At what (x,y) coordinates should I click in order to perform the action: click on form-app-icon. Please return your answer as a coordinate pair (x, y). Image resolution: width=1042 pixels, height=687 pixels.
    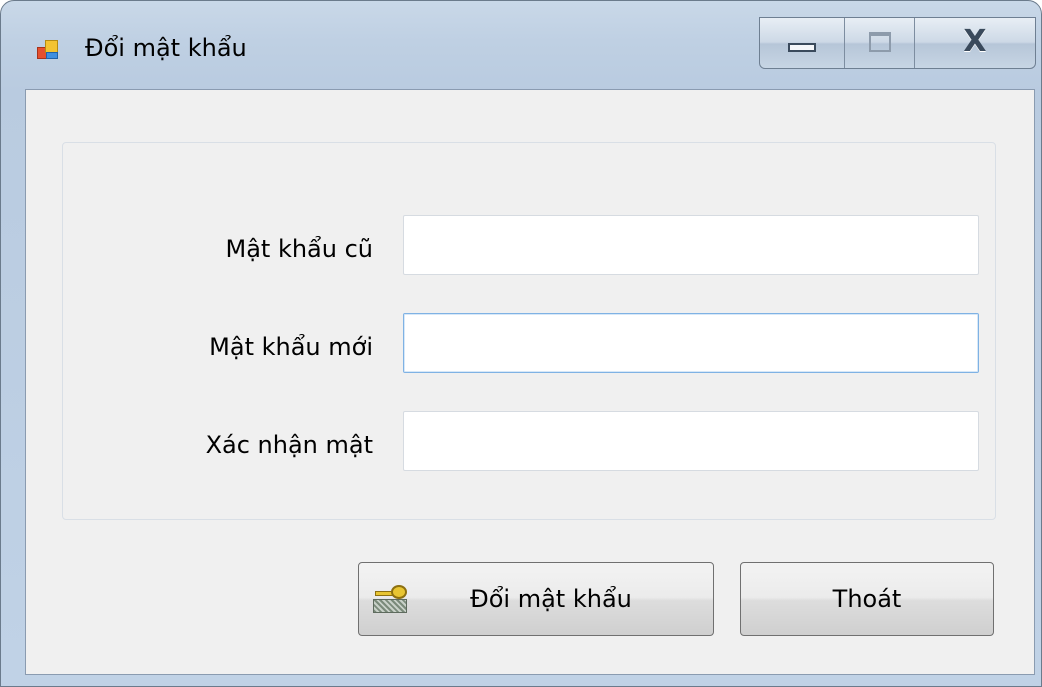
    Looking at the image, I should click on (48, 50).